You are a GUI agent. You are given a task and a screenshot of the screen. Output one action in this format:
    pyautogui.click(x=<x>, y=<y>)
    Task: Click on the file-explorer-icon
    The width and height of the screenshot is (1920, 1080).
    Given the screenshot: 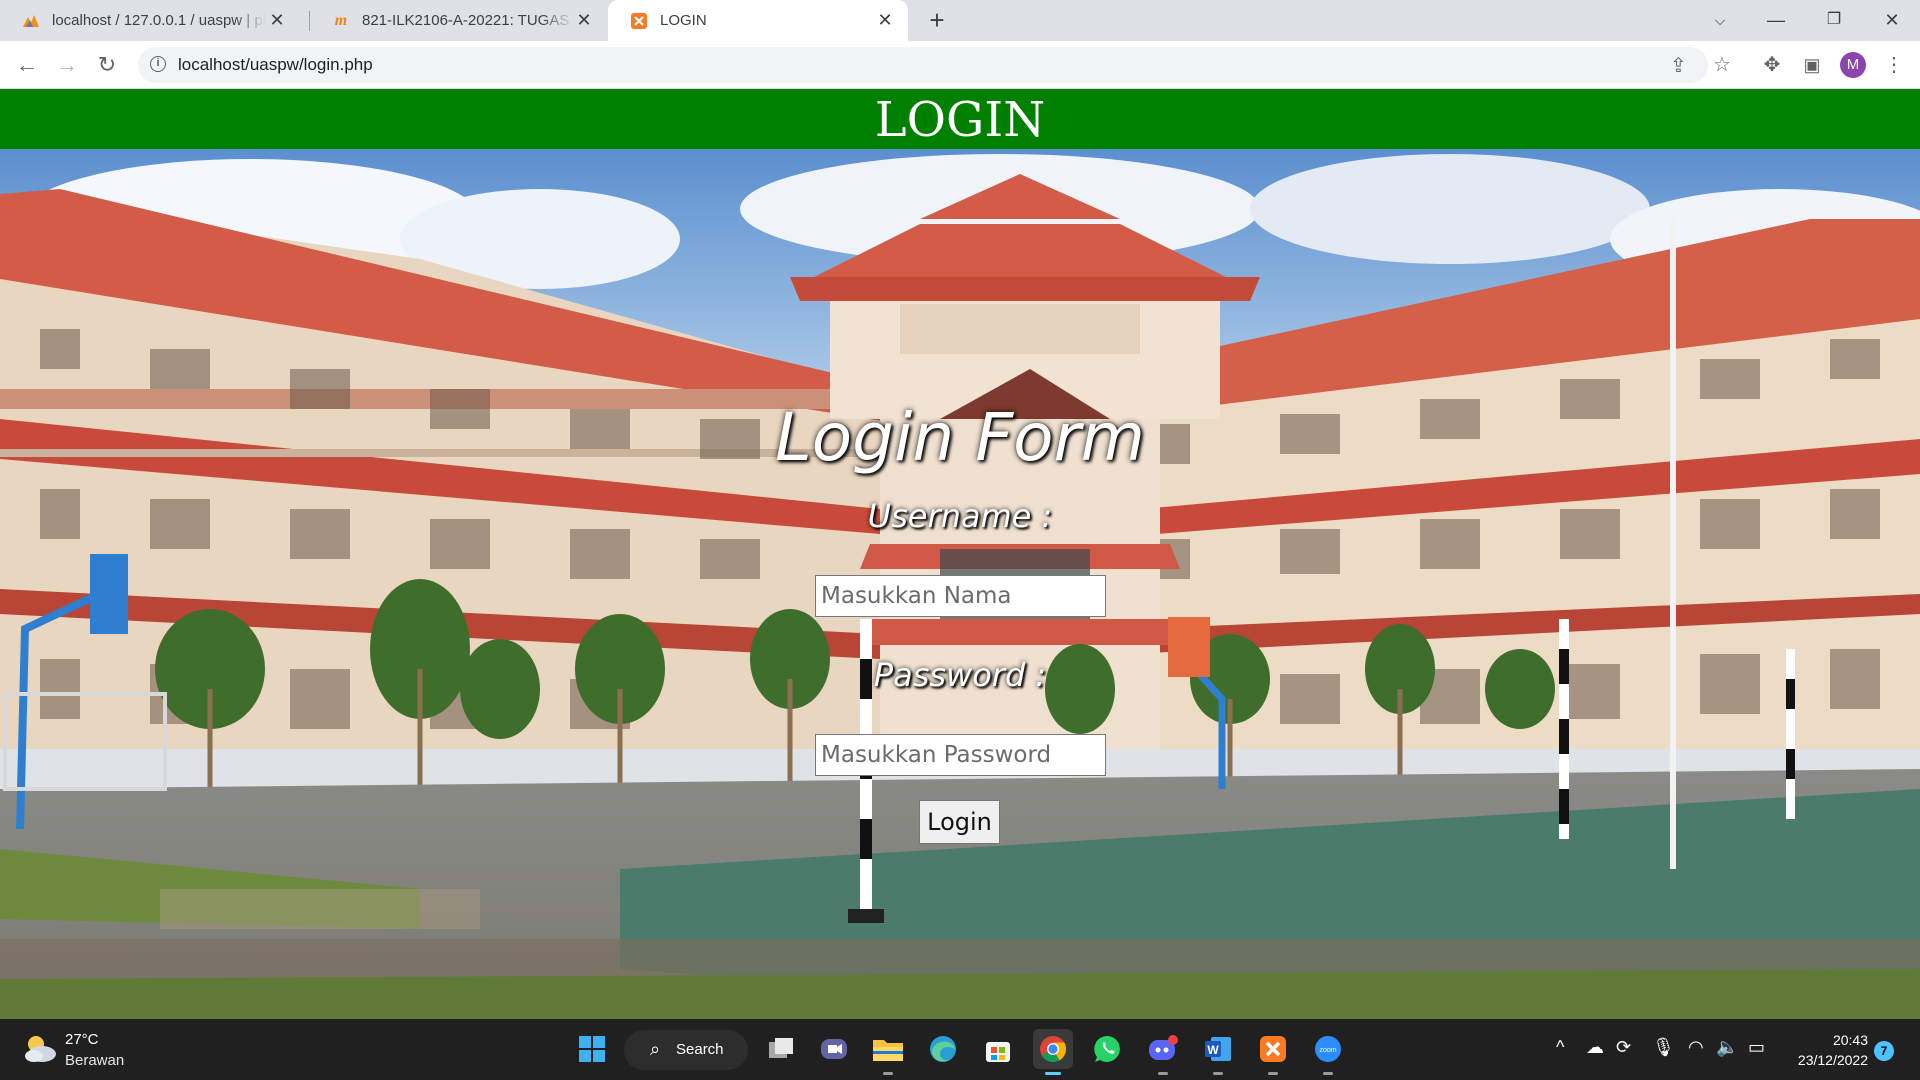 What is the action you would take?
    pyautogui.click(x=888, y=1052)
    